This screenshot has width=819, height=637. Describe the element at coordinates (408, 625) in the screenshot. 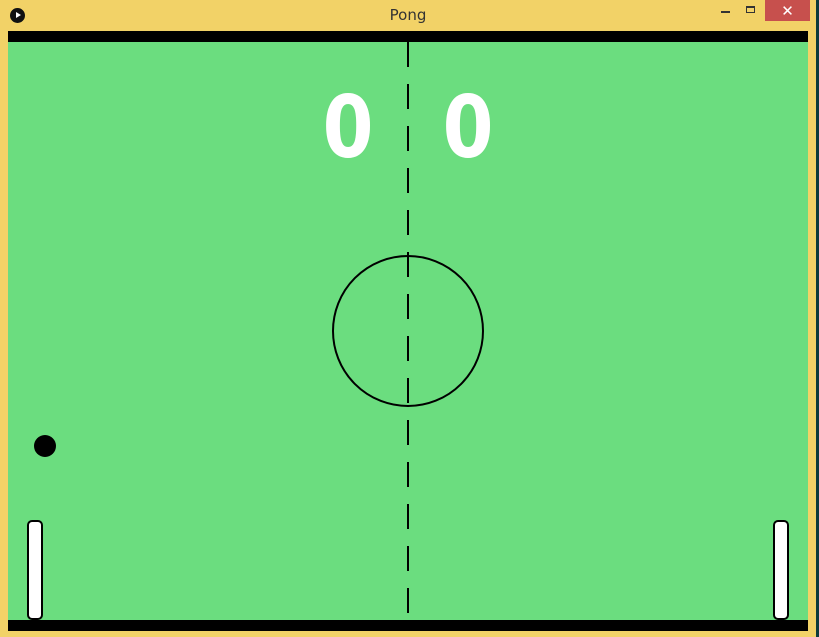

I see `bottom-wall` at that location.